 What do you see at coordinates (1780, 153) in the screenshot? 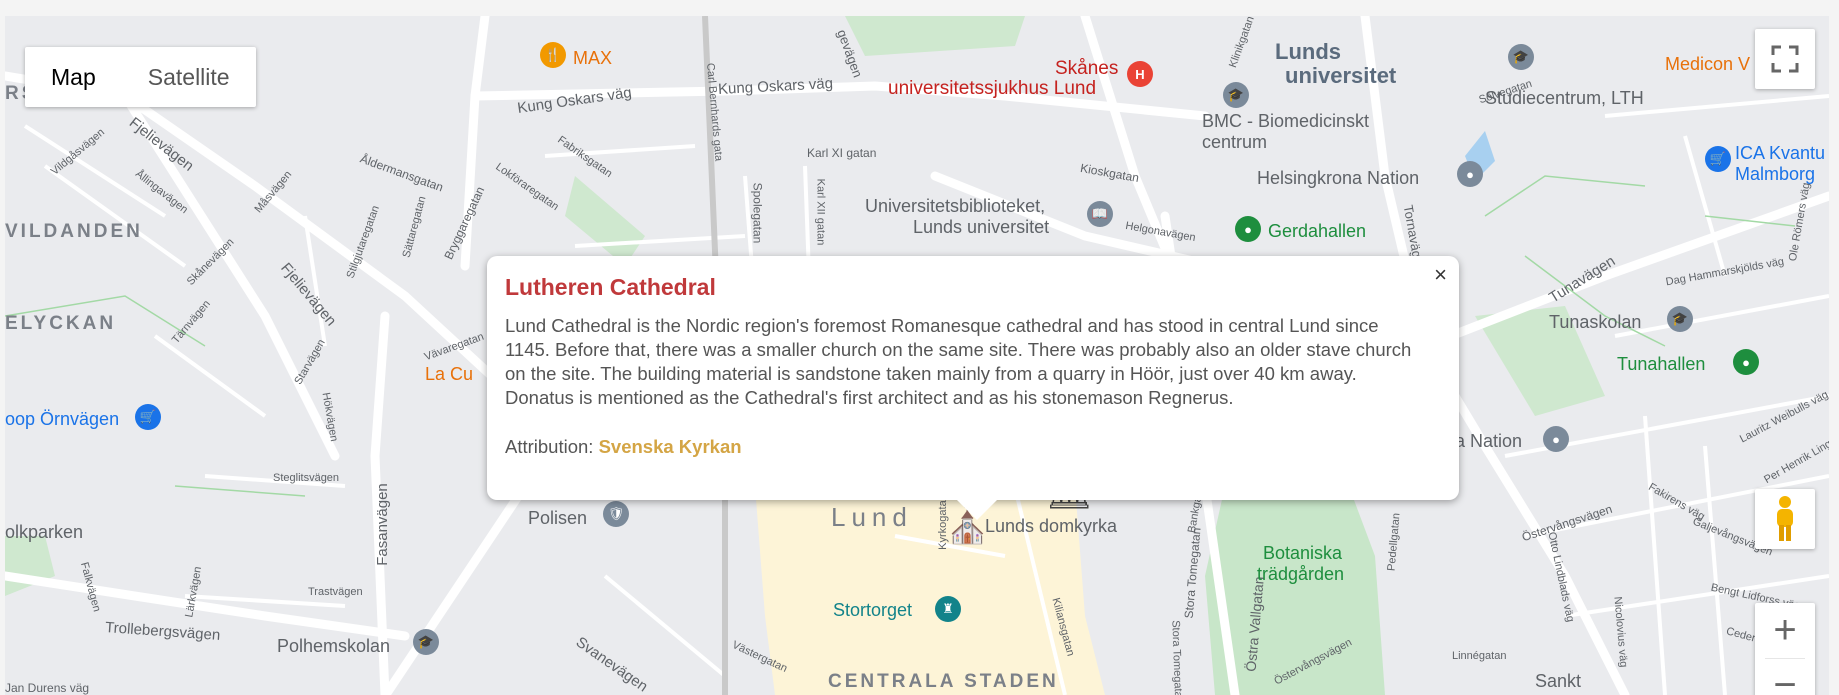
I see `poi-label: ICA Kvantu` at bounding box center [1780, 153].